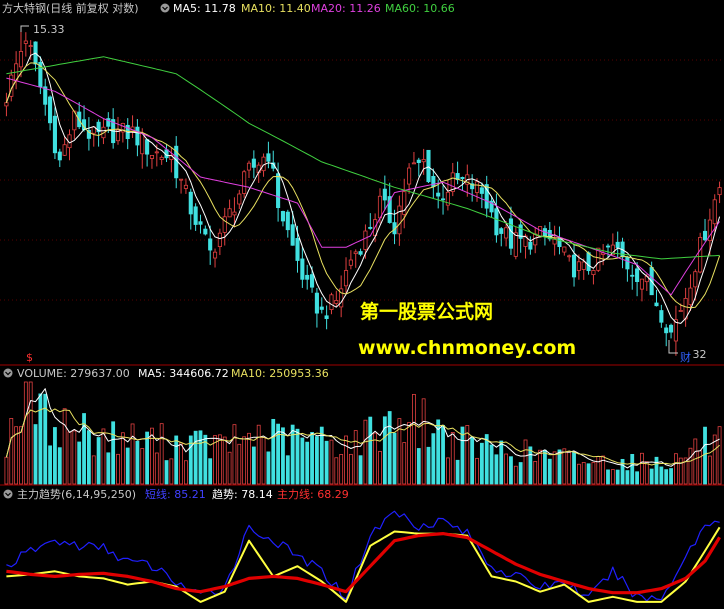 The height and width of the screenshot is (609, 724). What do you see at coordinates (685, 357) in the screenshot?
I see `finance-badge: 财` at bounding box center [685, 357].